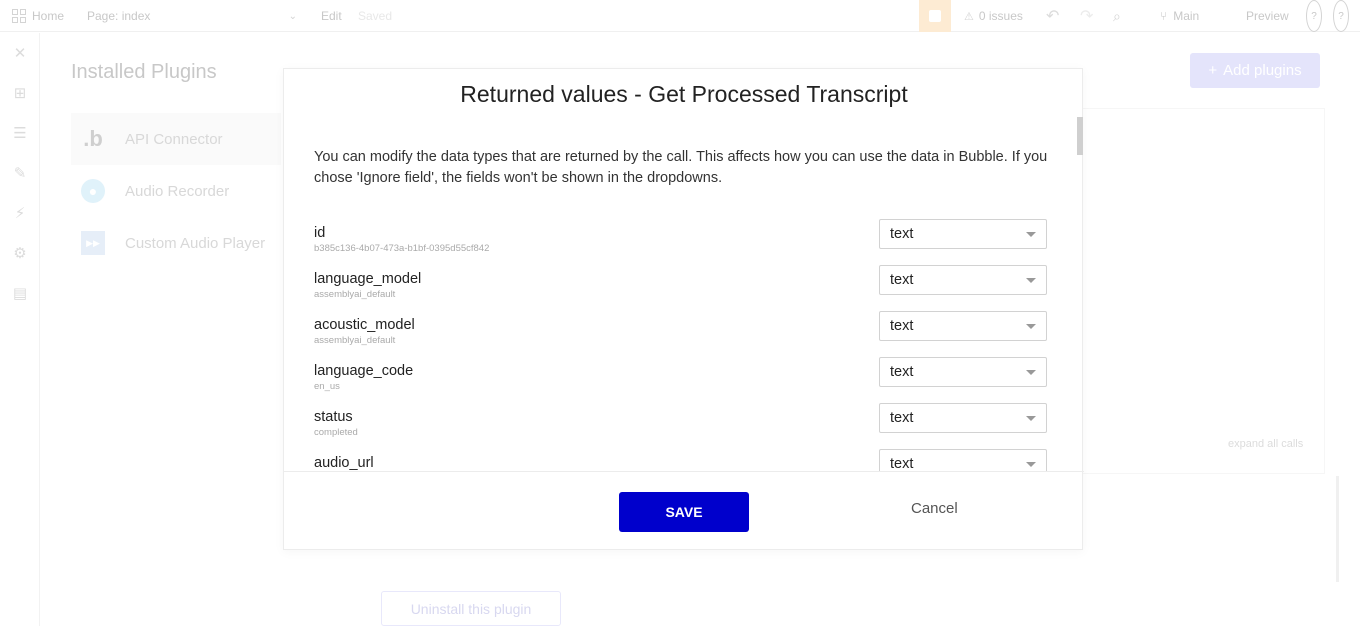  I want to click on field-name: acoustic_model, so click(364, 325).